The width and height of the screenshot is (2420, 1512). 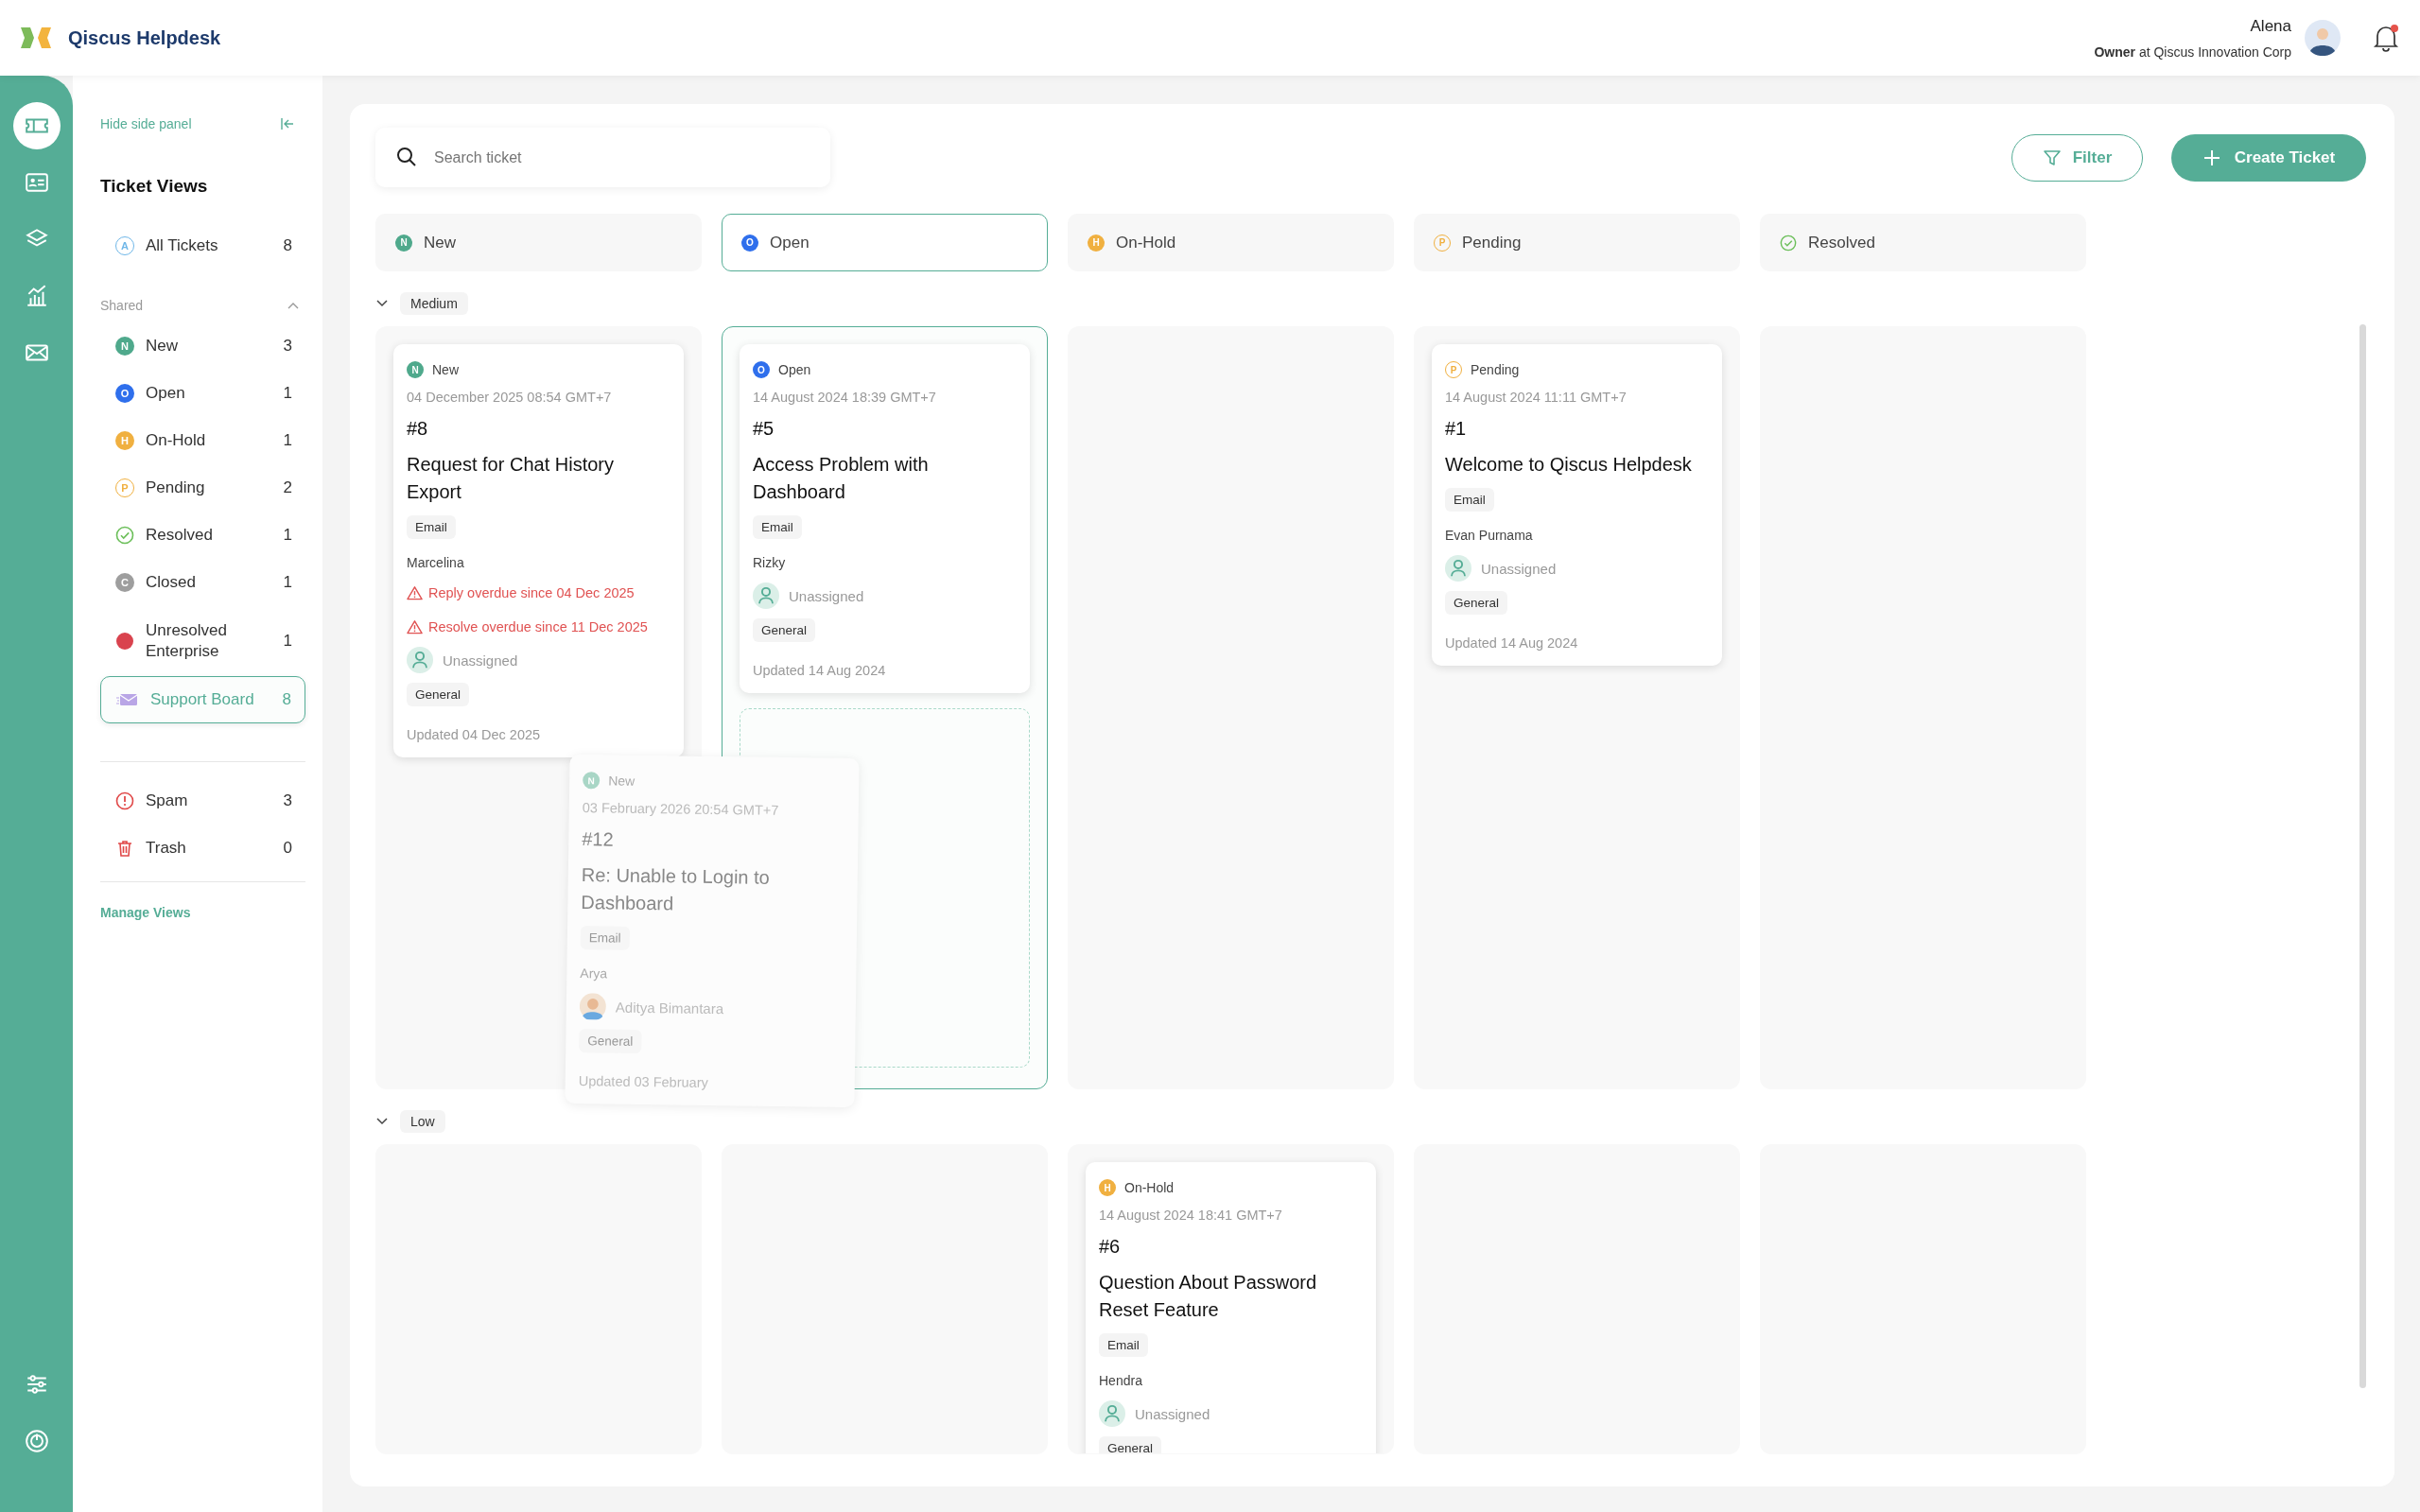 What do you see at coordinates (713, 931) in the screenshot?
I see `ticket-card: N New 03 February 2026 20:54 GMT+7 #12 Re: Unable to Login to Dashboard Email Arya Aditya Bimantara General Updated 03 February` at bounding box center [713, 931].